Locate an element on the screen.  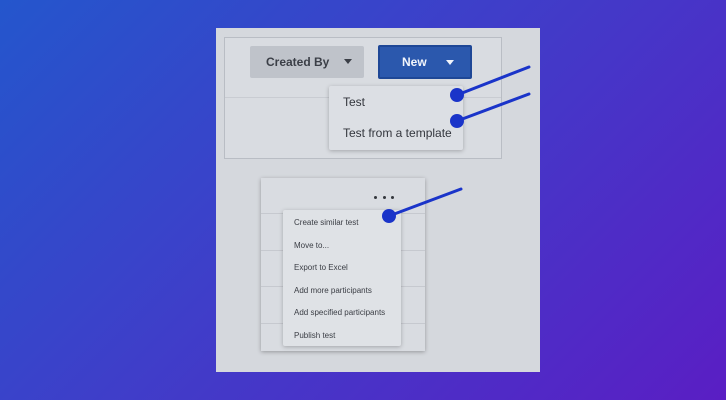
new-label: New is located at coordinates (414, 62).